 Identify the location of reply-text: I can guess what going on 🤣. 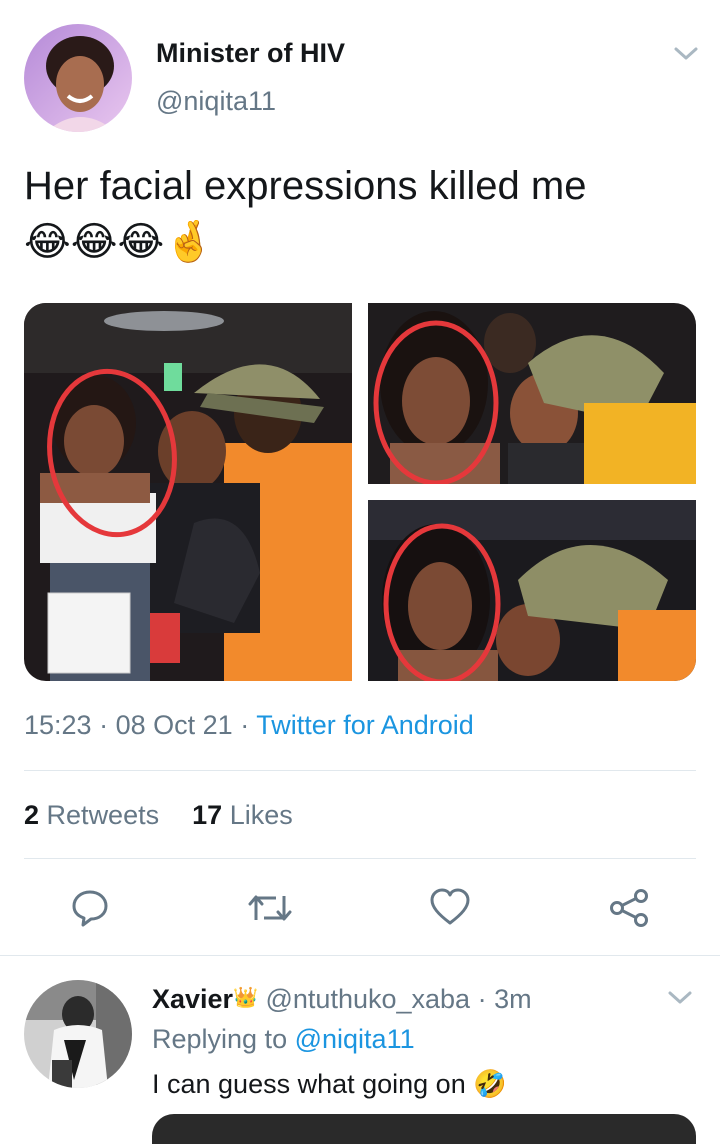
(329, 1084).